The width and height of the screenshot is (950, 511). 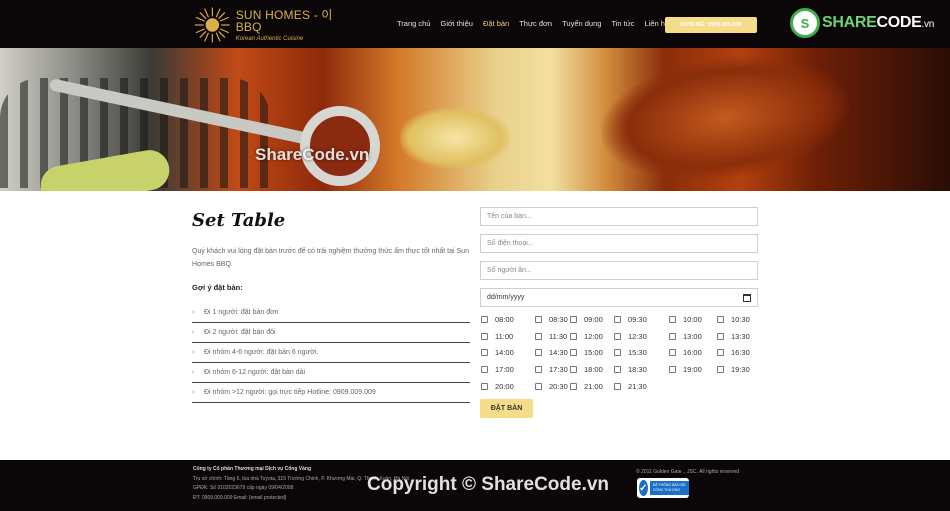 I want to click on time-slot-label: 12:00, so click(x=593, y=336).